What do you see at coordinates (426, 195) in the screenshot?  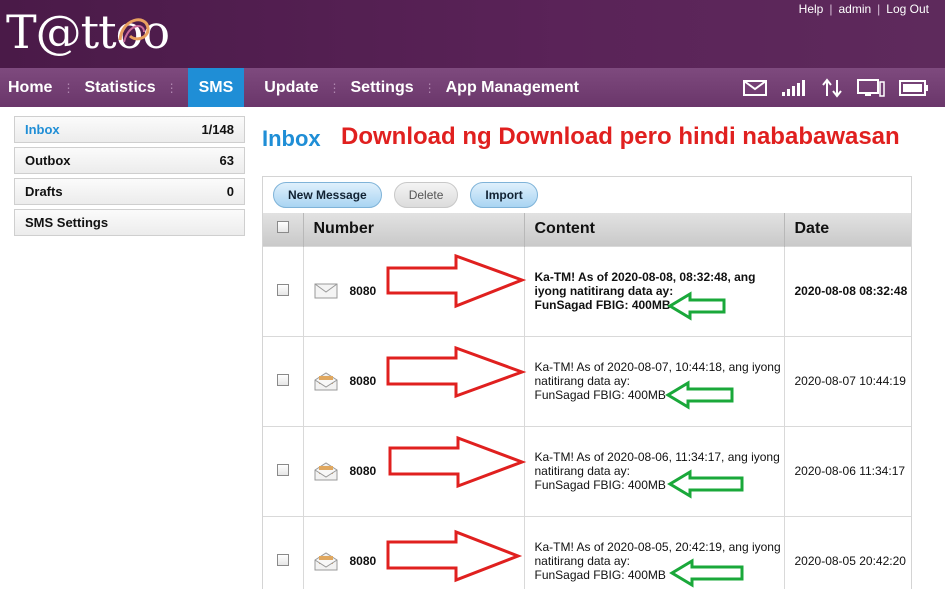 I see `delete-button: Delete` at bounding box center [426, 195].